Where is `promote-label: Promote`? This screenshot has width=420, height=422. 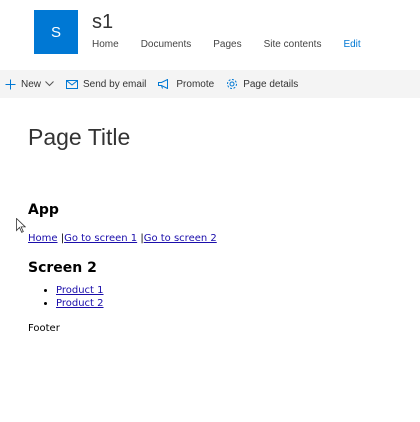
promote-label: Promote is located at coordinates (195, 84).